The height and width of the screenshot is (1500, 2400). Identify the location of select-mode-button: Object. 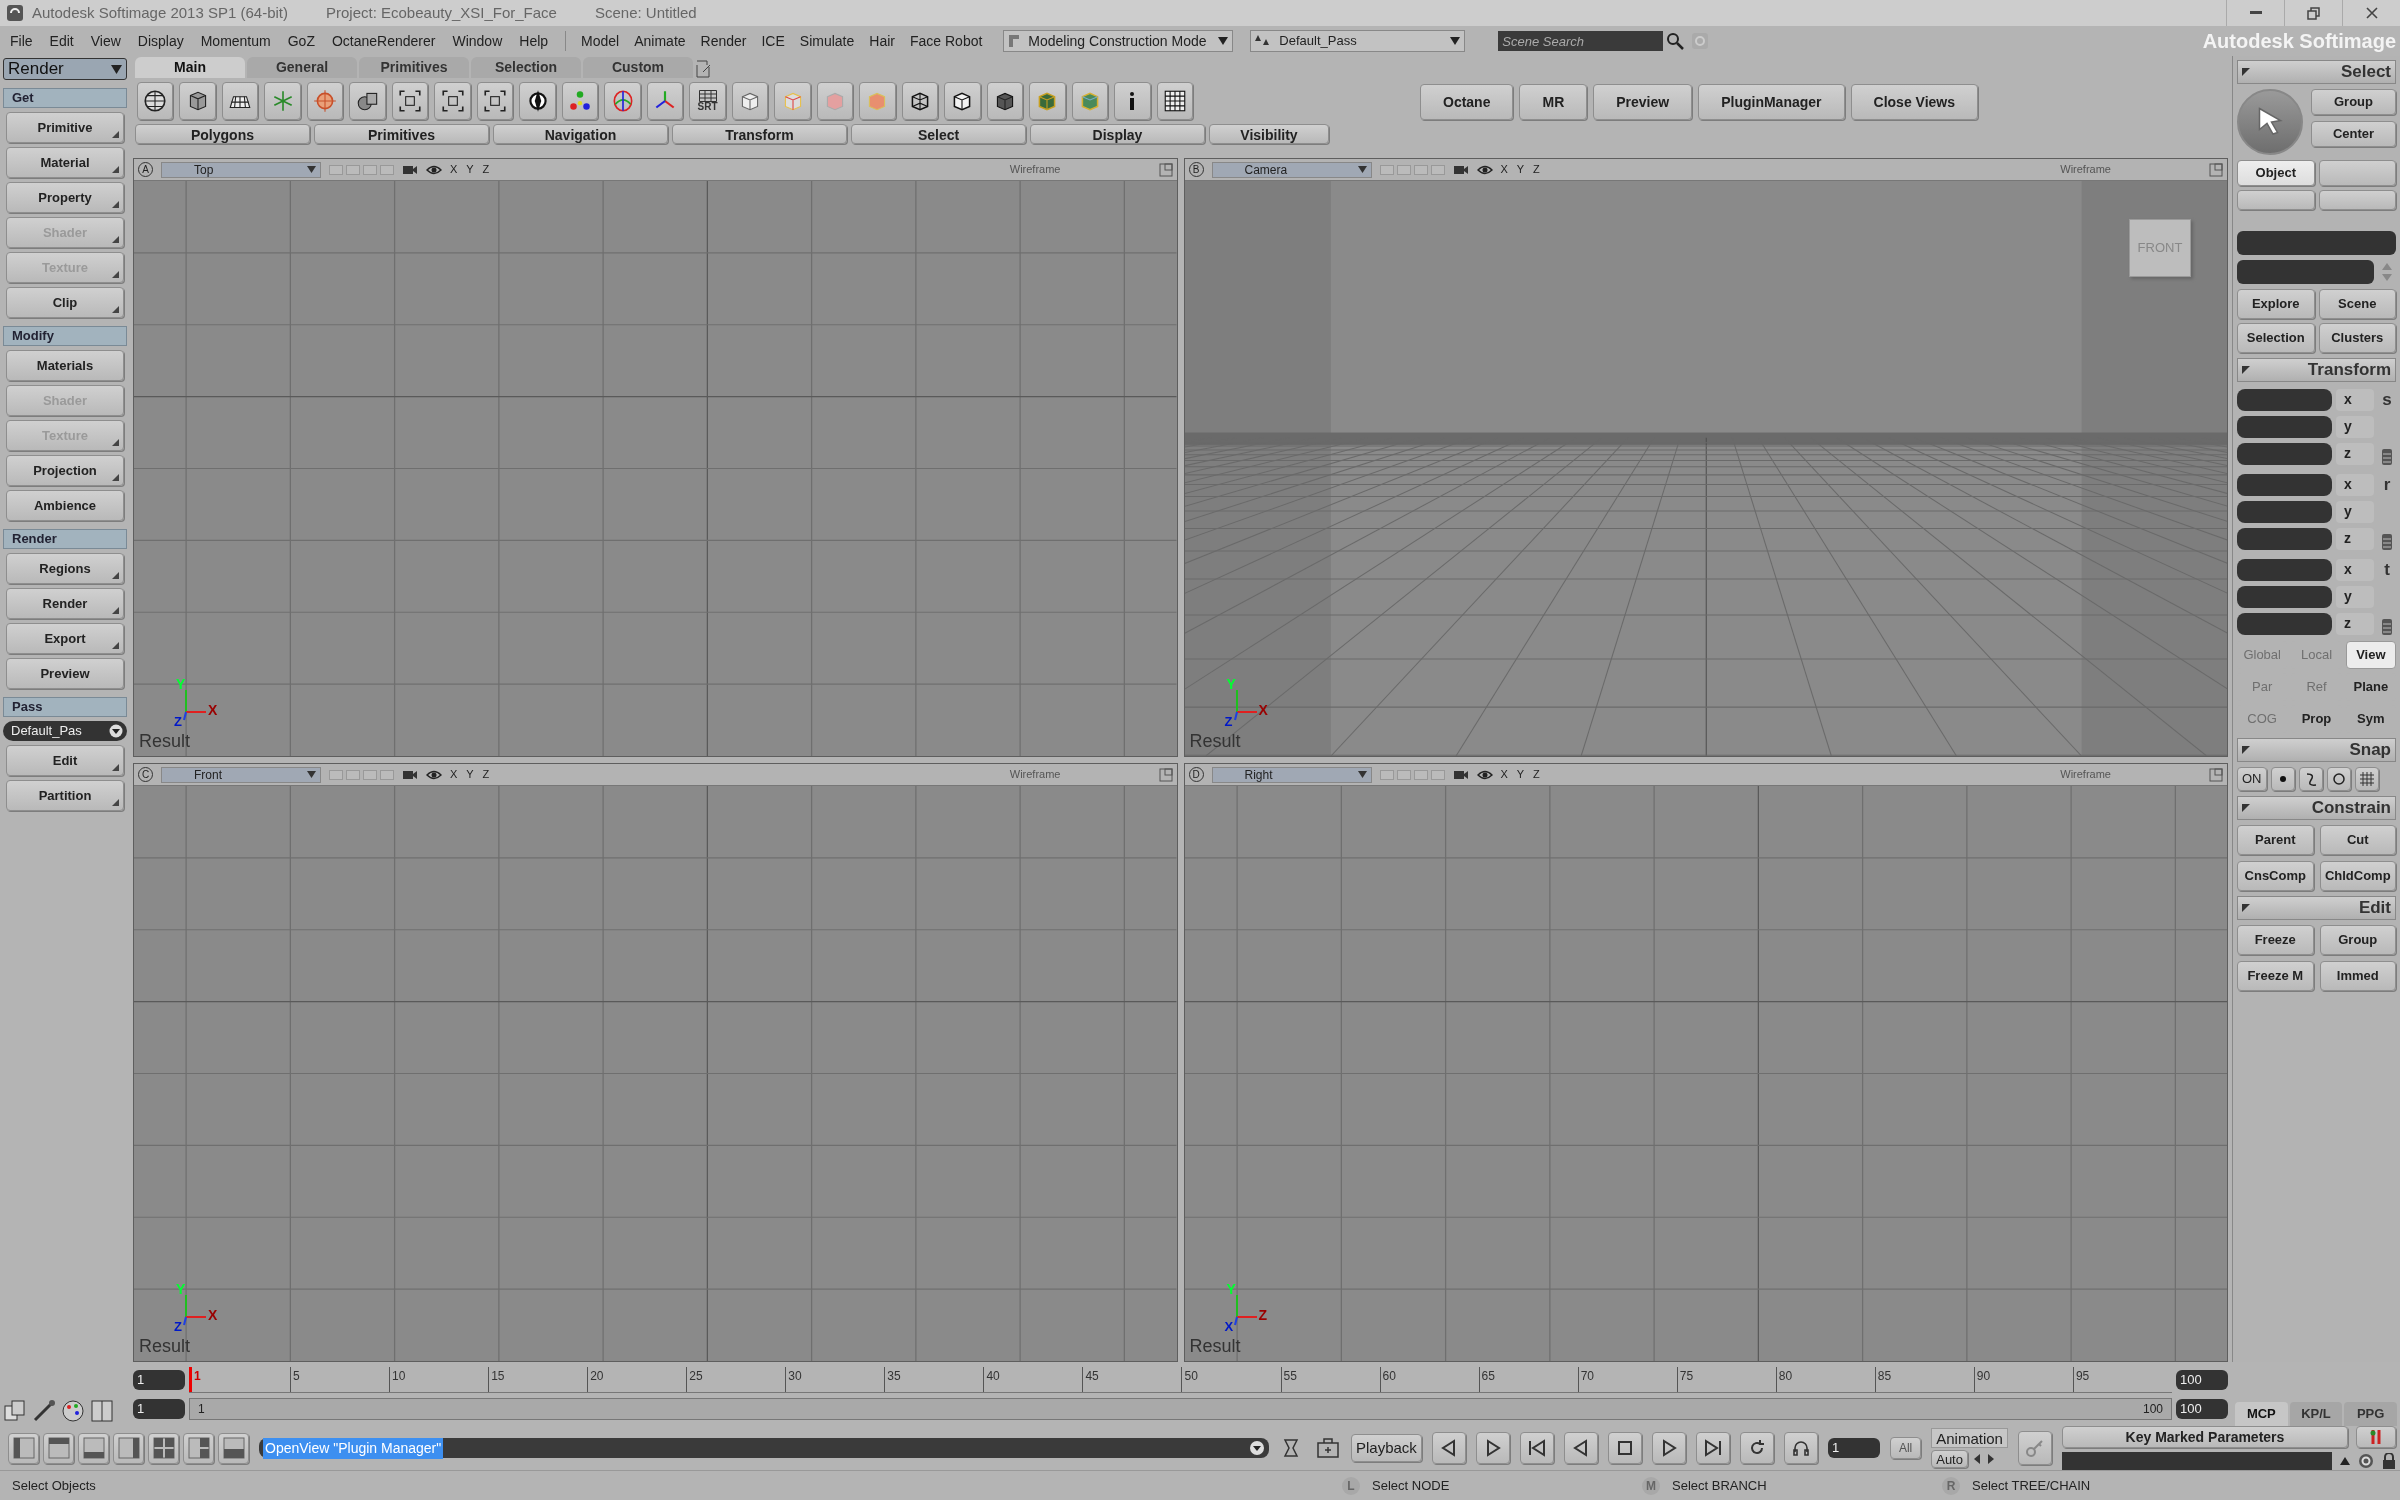
(2276, 173).